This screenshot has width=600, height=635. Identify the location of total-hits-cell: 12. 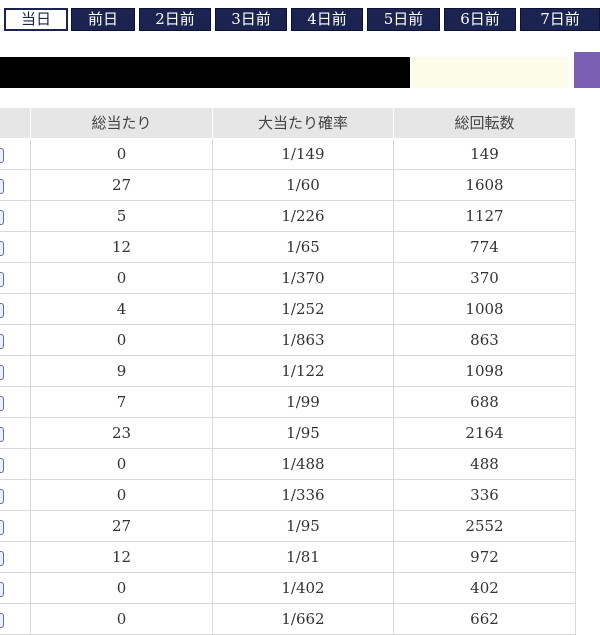
(122, 557).